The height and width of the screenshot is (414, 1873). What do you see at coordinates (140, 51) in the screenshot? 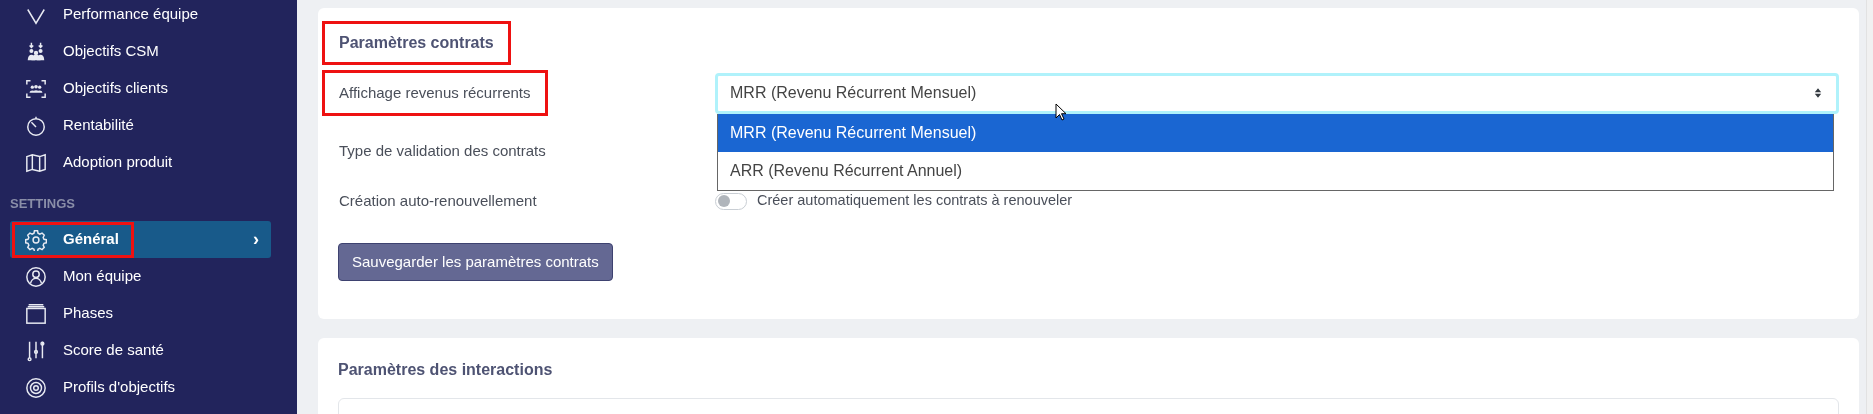
I see `sidebar-item: Objectifs CSM` at bounding box center [140, 51].